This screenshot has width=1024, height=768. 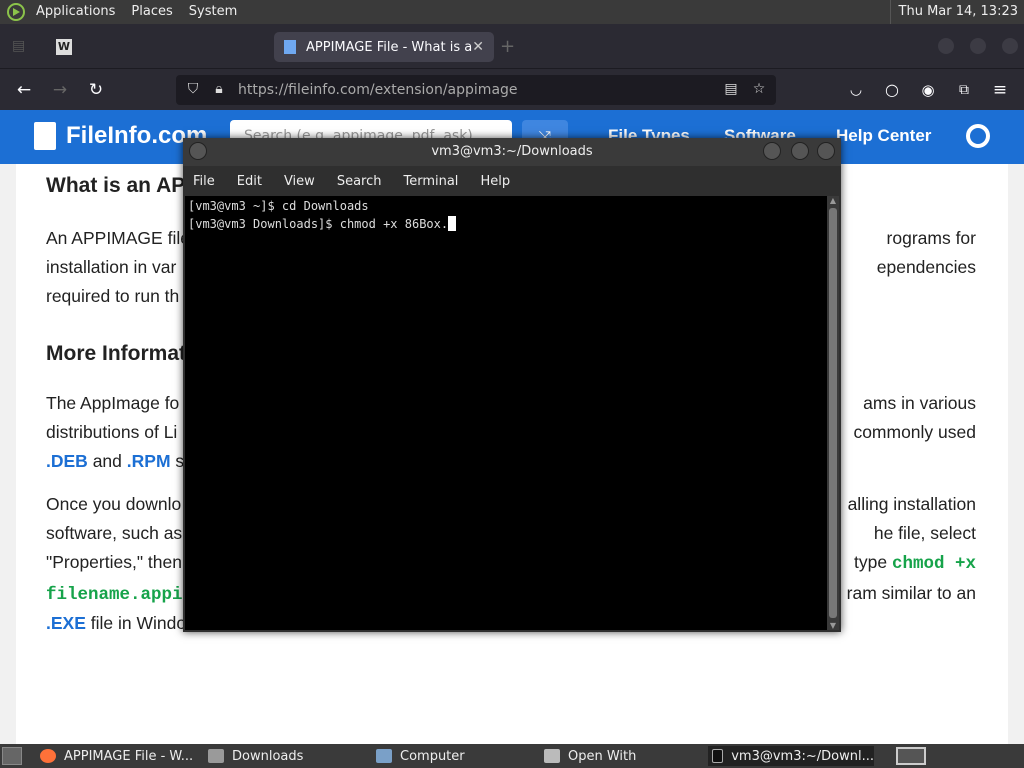 What do you see at coordinates (299, 181) in the screenshot?
I see `menu-view: View` at bounding box center [299, 181].